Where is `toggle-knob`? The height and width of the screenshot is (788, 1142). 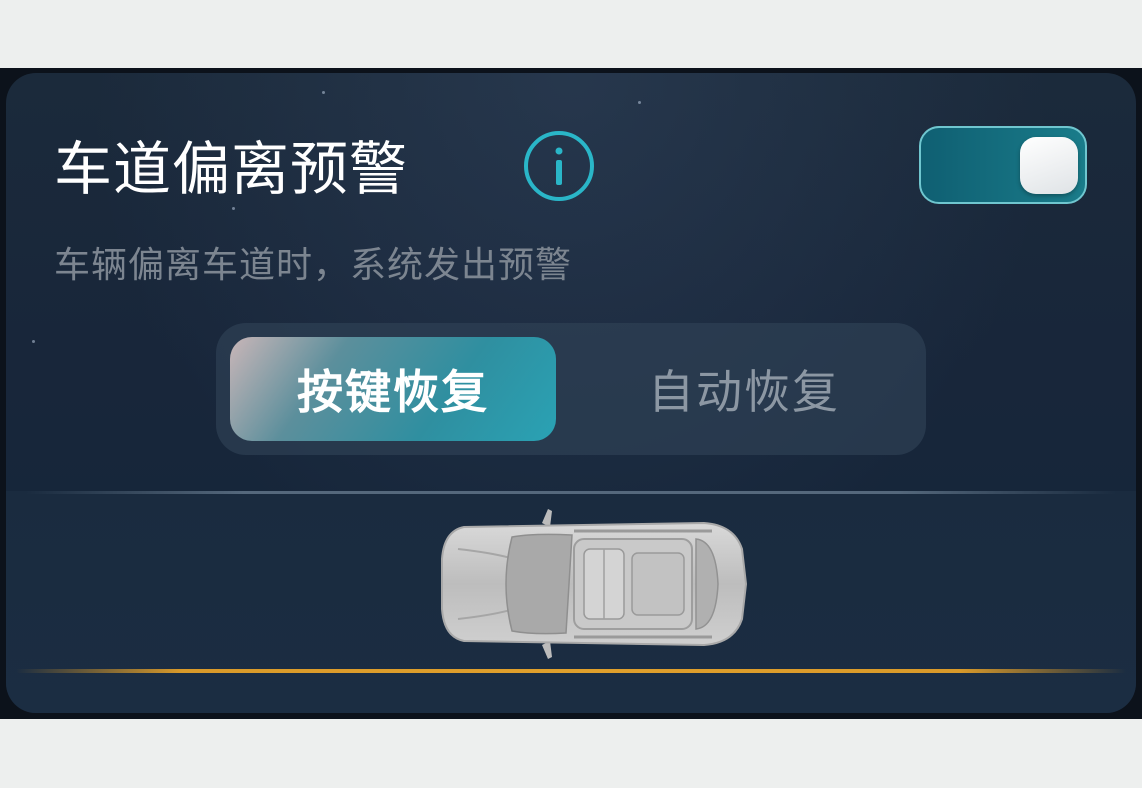 toggle-knob is located at coordinates (1049, 165).